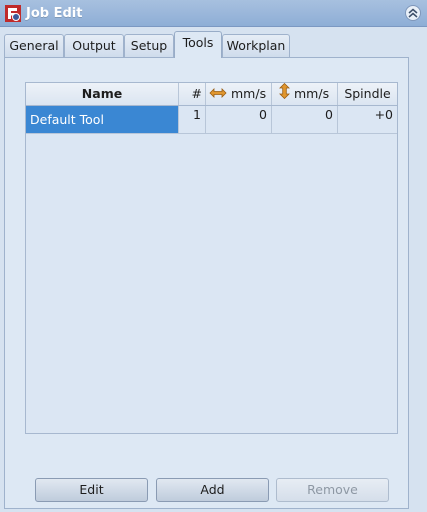 The image size is (427, 512). Describe the element at coordinates (239, 120) in the screenshot. I see `horizontal-feed-cell: 0` at that location.